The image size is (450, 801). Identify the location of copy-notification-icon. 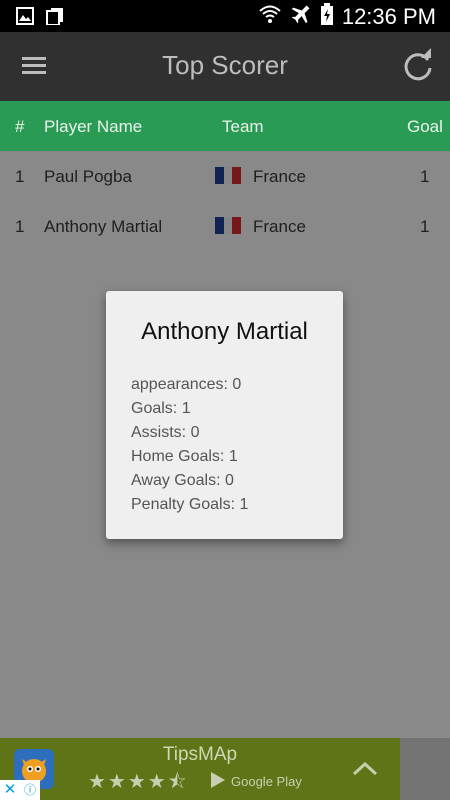
(55, 16).